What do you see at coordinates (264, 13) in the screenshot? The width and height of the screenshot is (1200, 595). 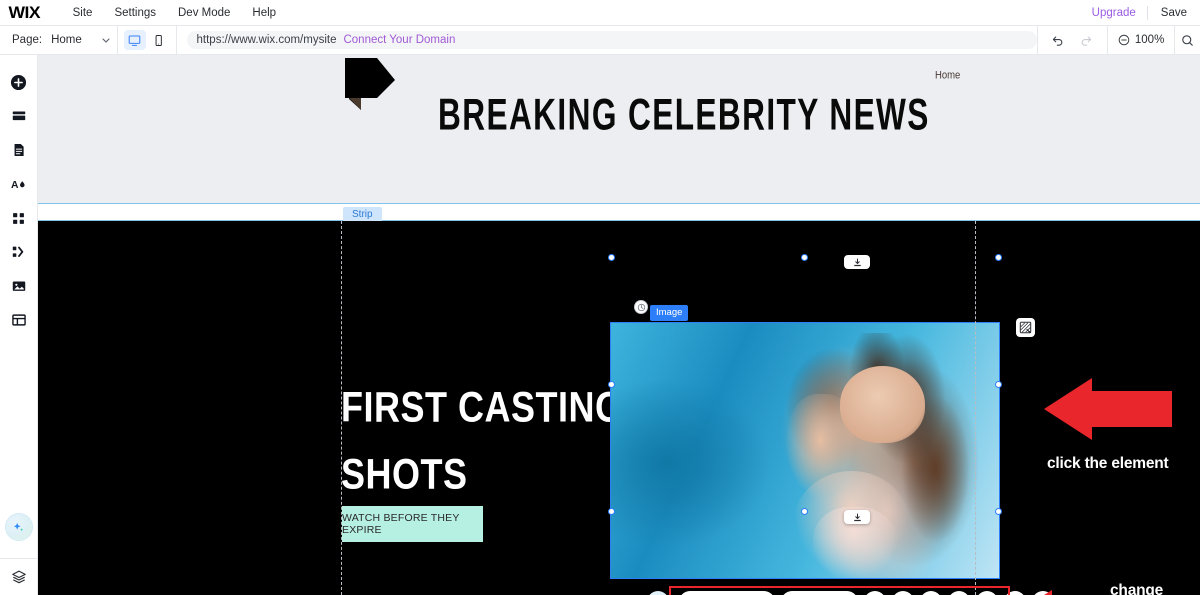 I see `menu-item-help: Help` at bounding box center [264, 13].